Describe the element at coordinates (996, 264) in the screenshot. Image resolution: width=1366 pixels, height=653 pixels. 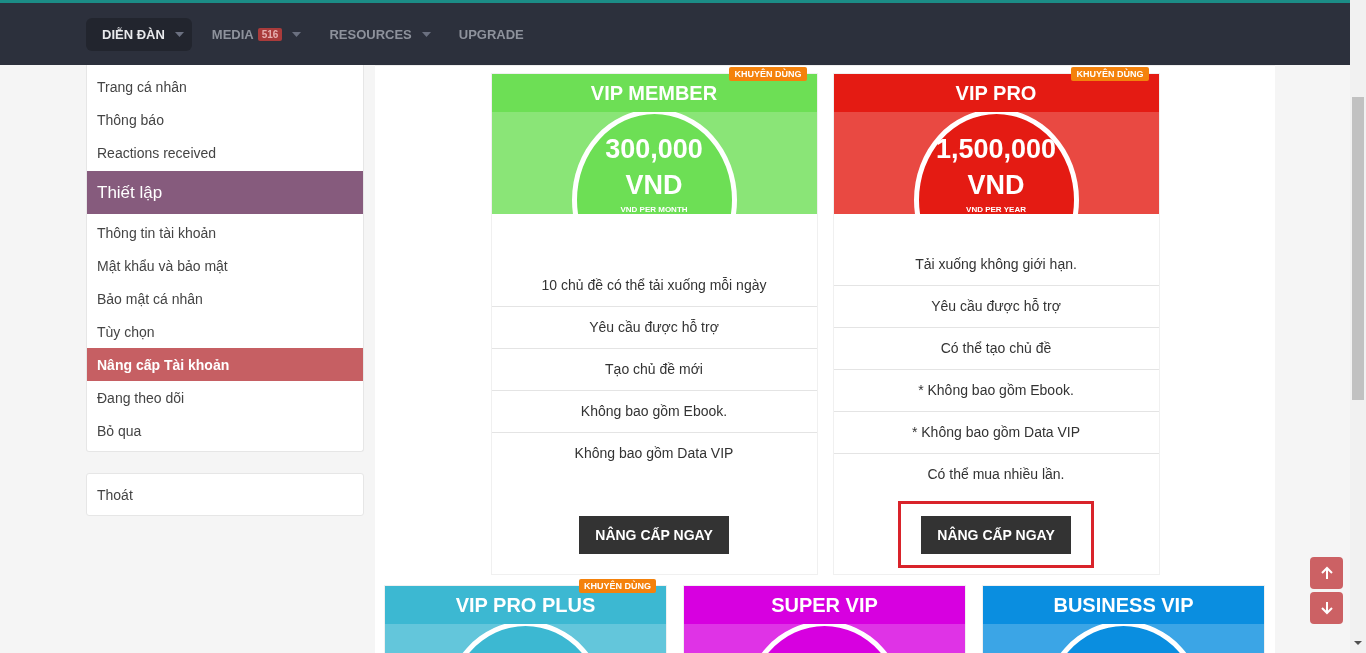
I see `plan-feature: Tải xuống không giới hạn.` at that location.